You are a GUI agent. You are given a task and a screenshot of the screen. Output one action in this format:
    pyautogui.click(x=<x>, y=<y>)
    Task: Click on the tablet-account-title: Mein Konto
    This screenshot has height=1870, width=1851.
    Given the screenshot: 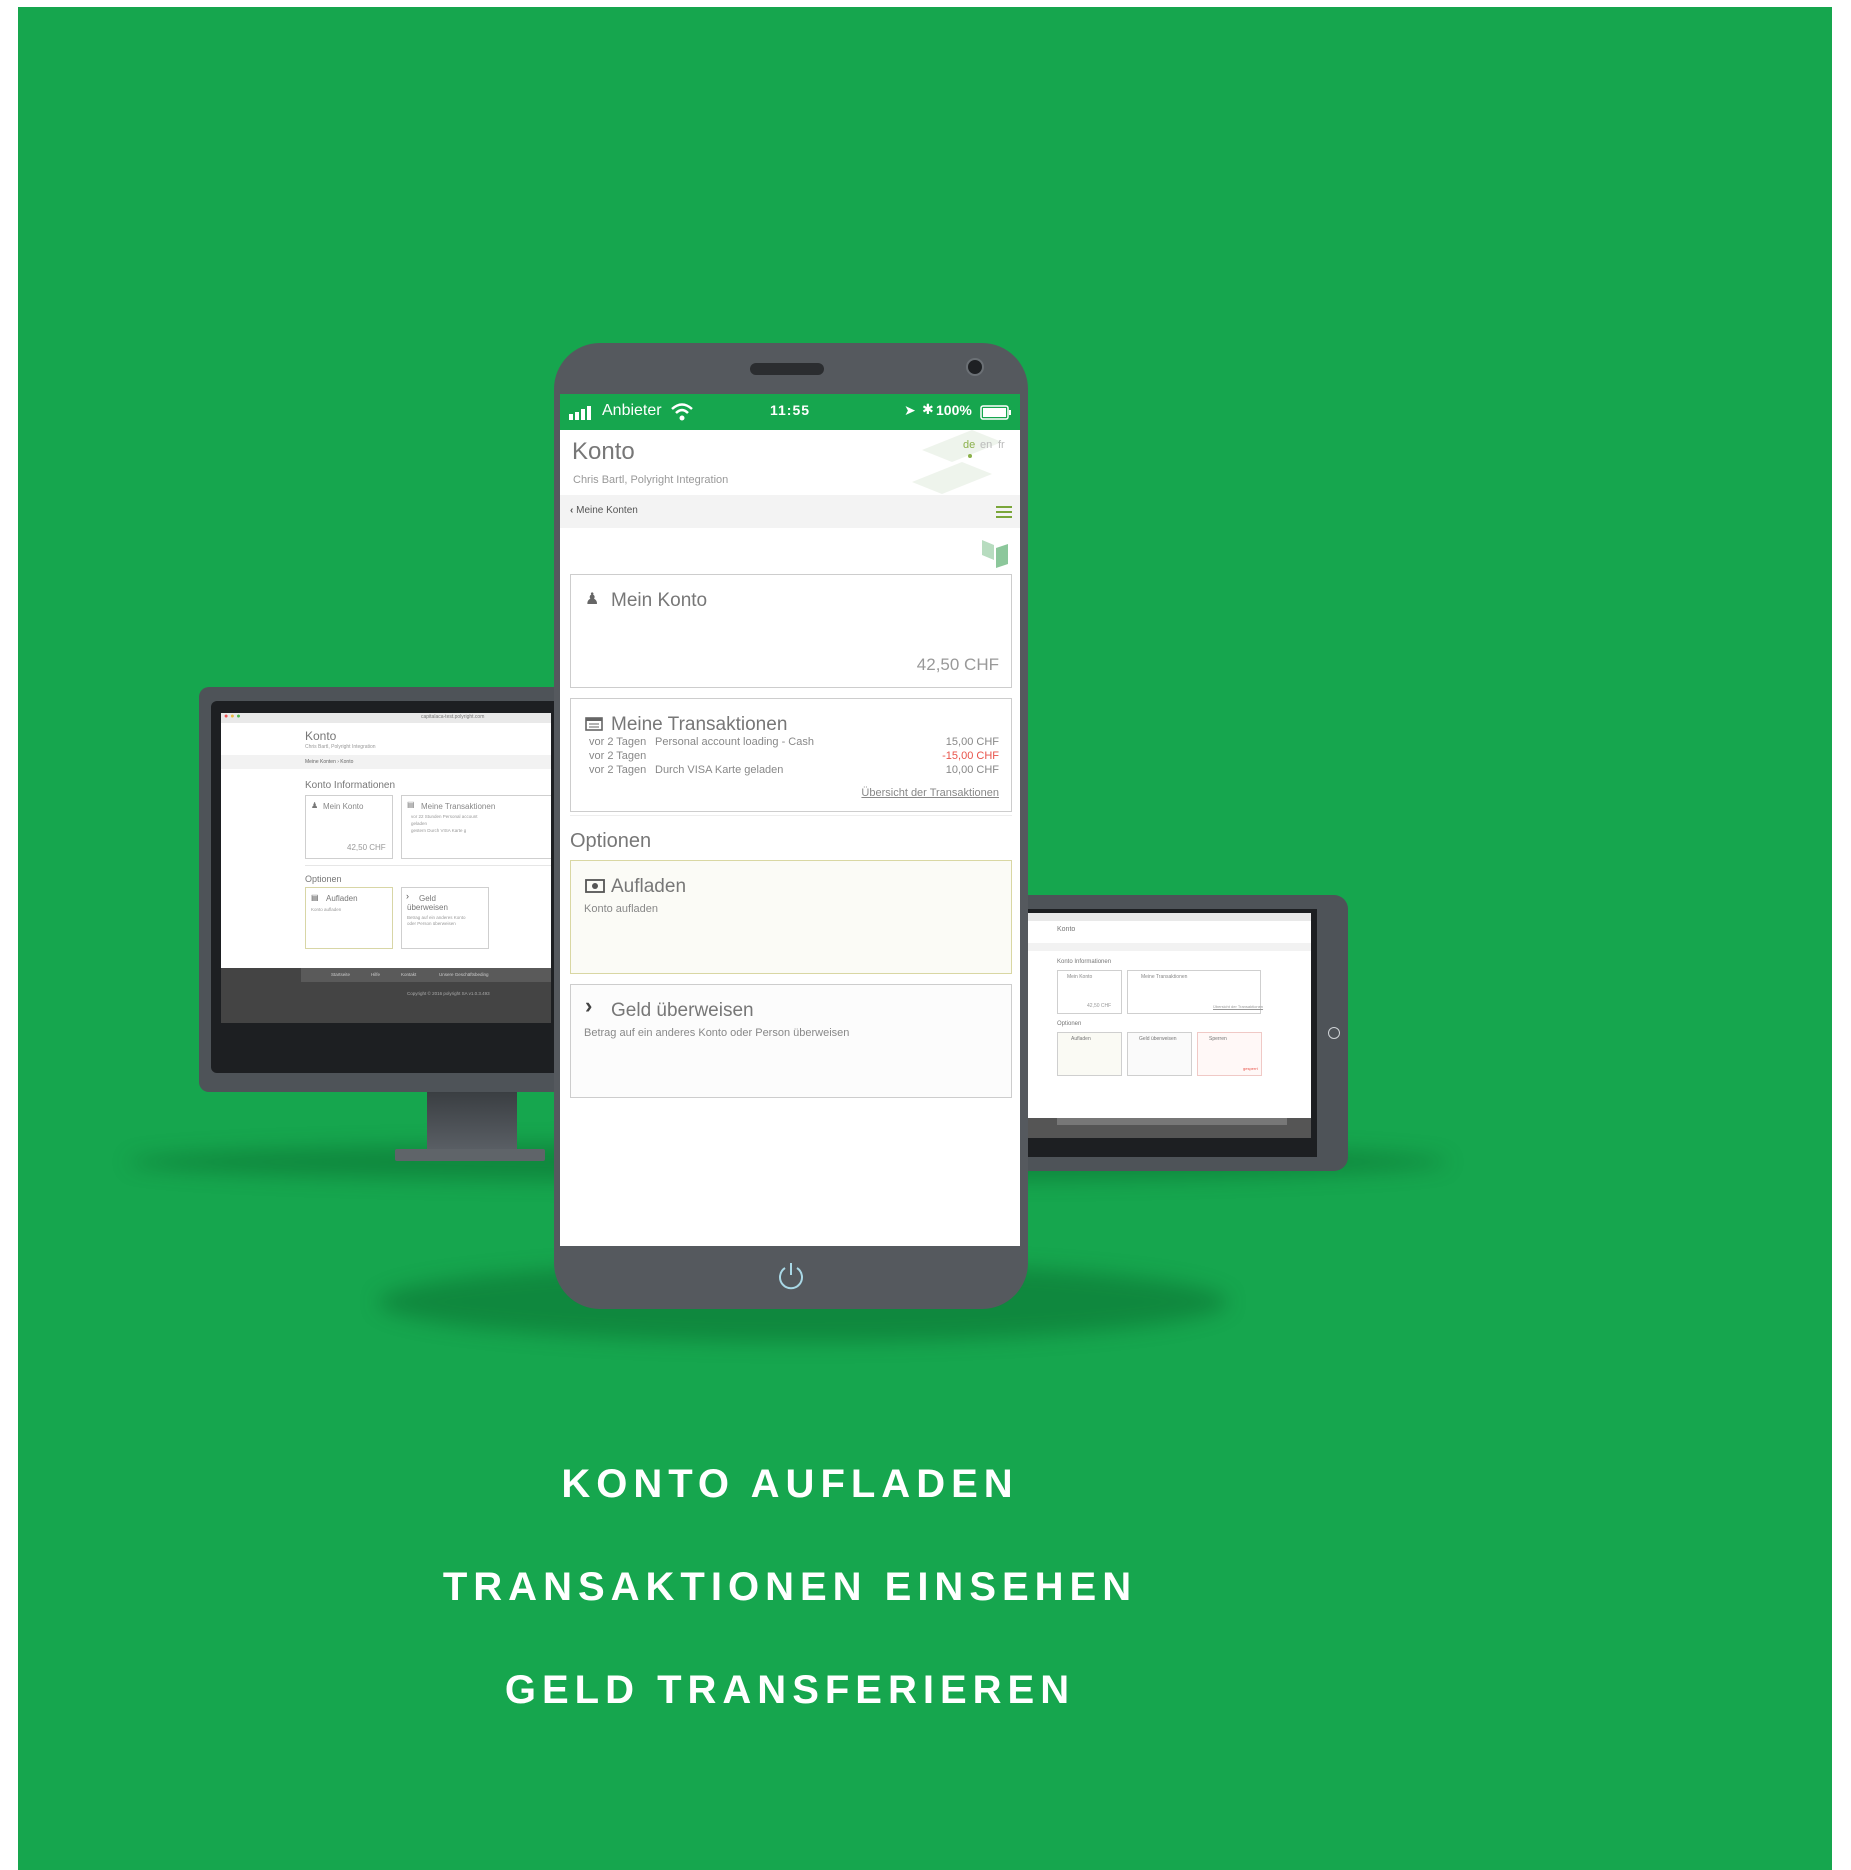 What is the action you would take?
    pyautogui.click(x=1080, y=977)
    